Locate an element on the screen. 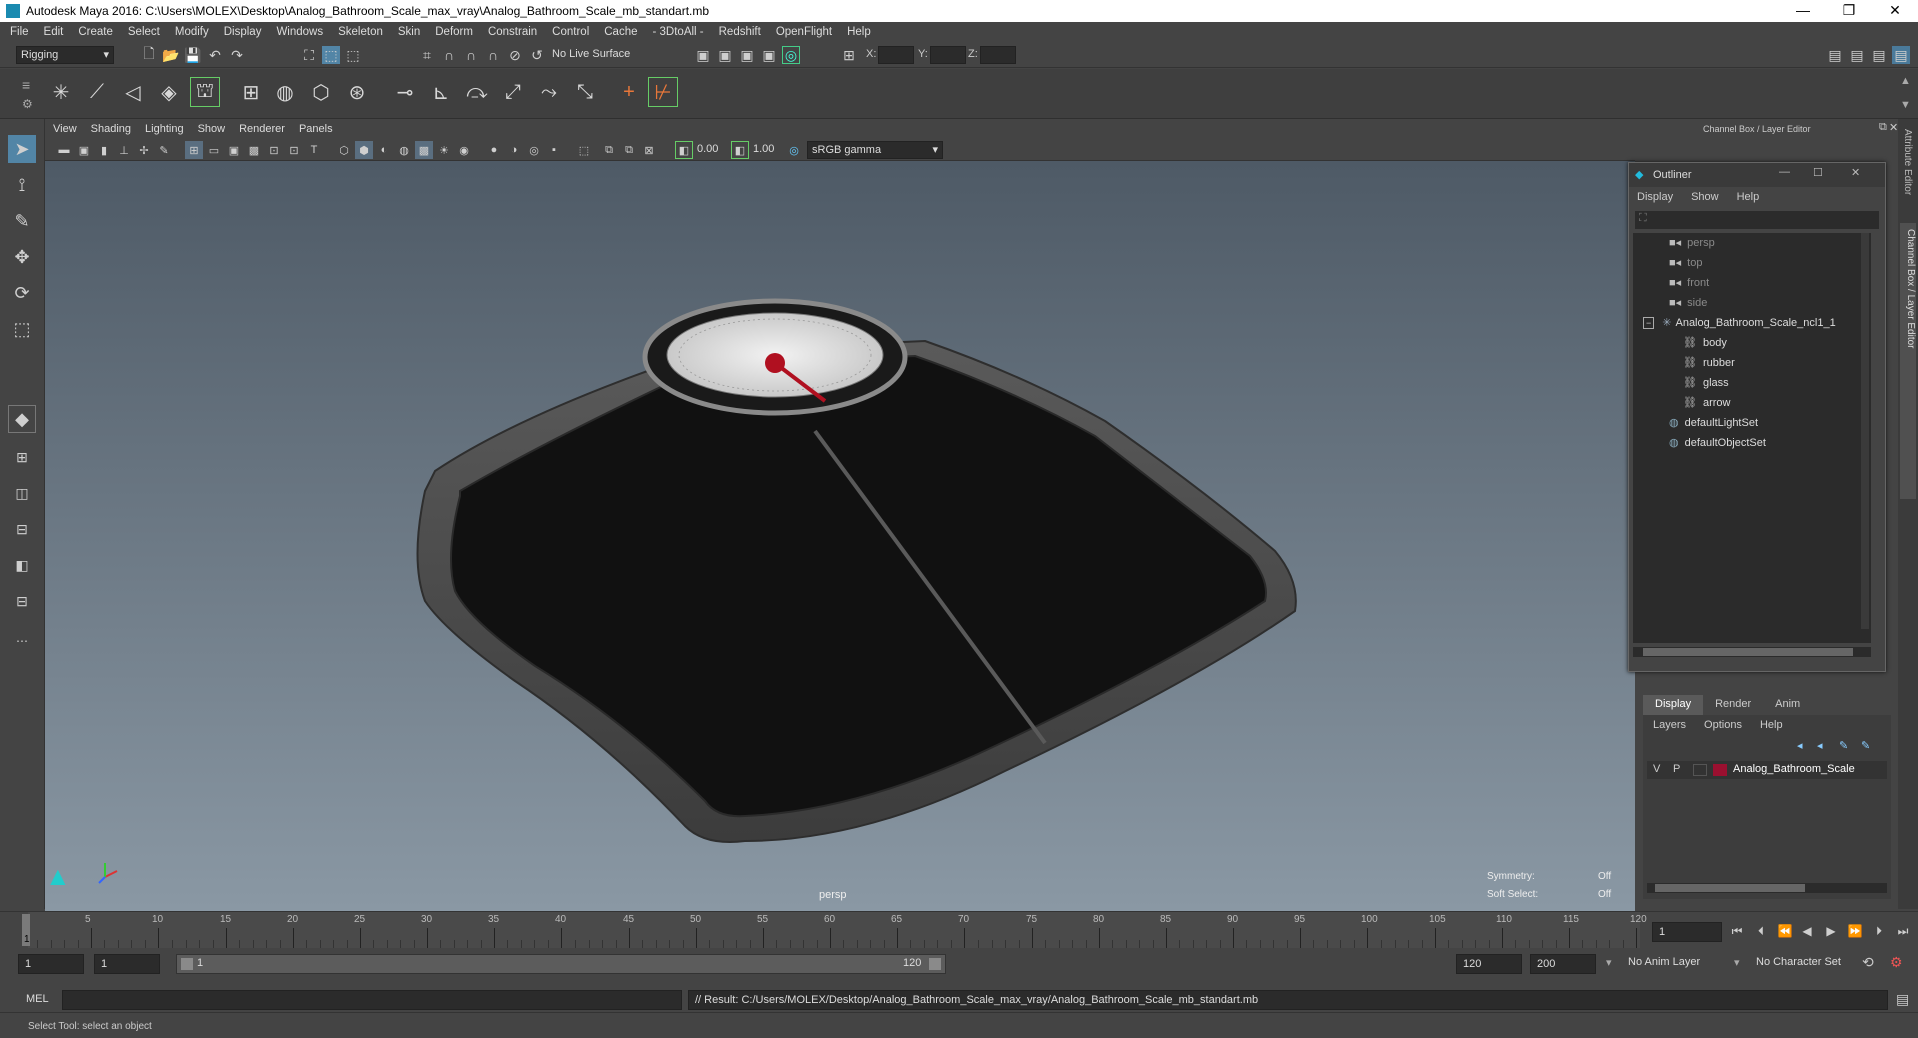  new-layer-selected-icon: ✎ is located at coordinates (1865, 745).